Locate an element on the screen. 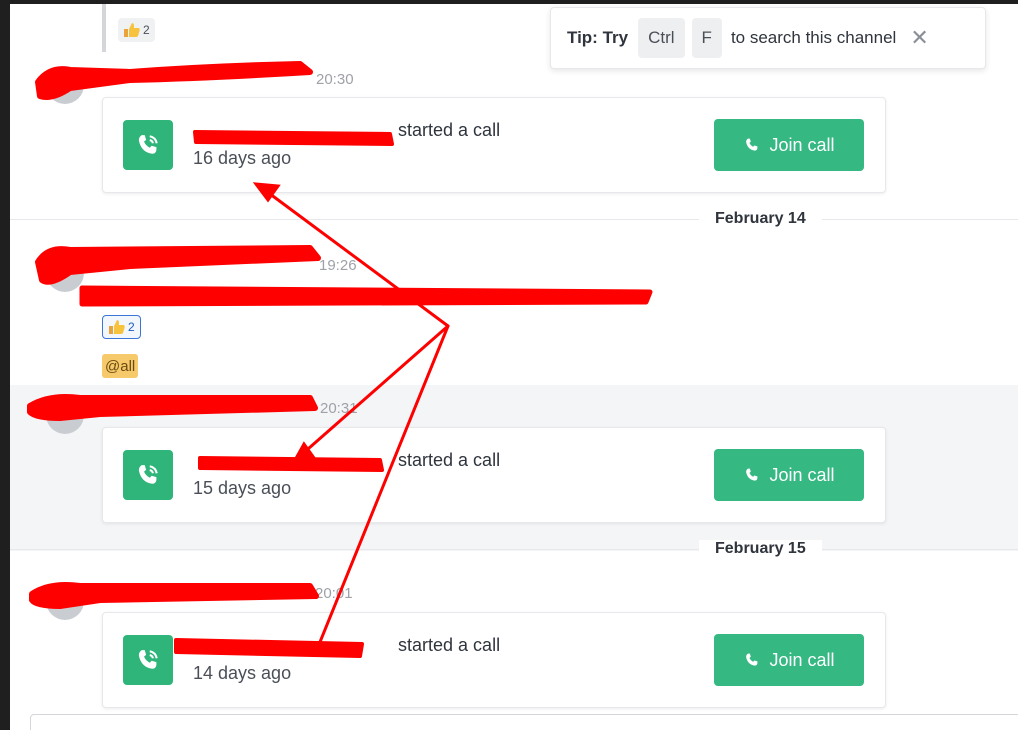 Image resolution: width=1018 pixels, height=730 pixels. tip-text: to search this channel is located at coordinates (813, 37).